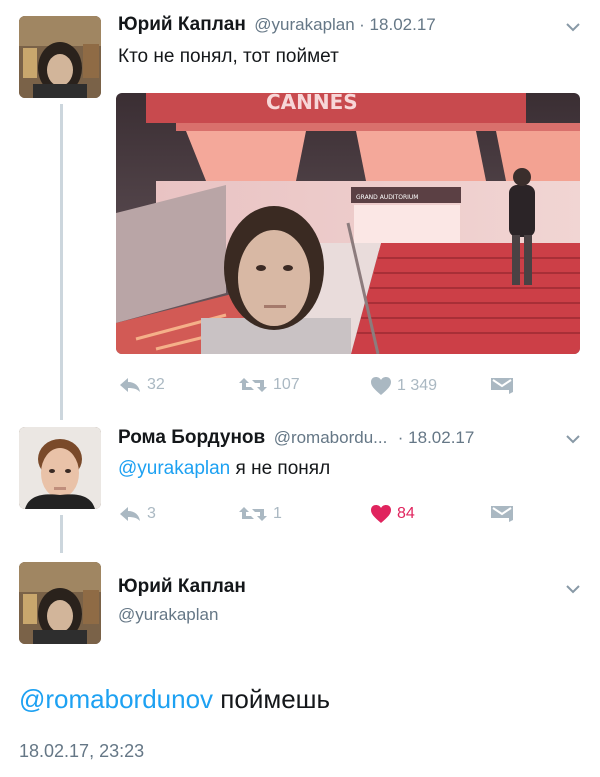 The height and width of the screenshot is (777, 600). What do you see at coordinates (228, 56) in the screenshot?
I see `tweet-text: Кто не понял, тот поймет` at bounding box center [228, 56].